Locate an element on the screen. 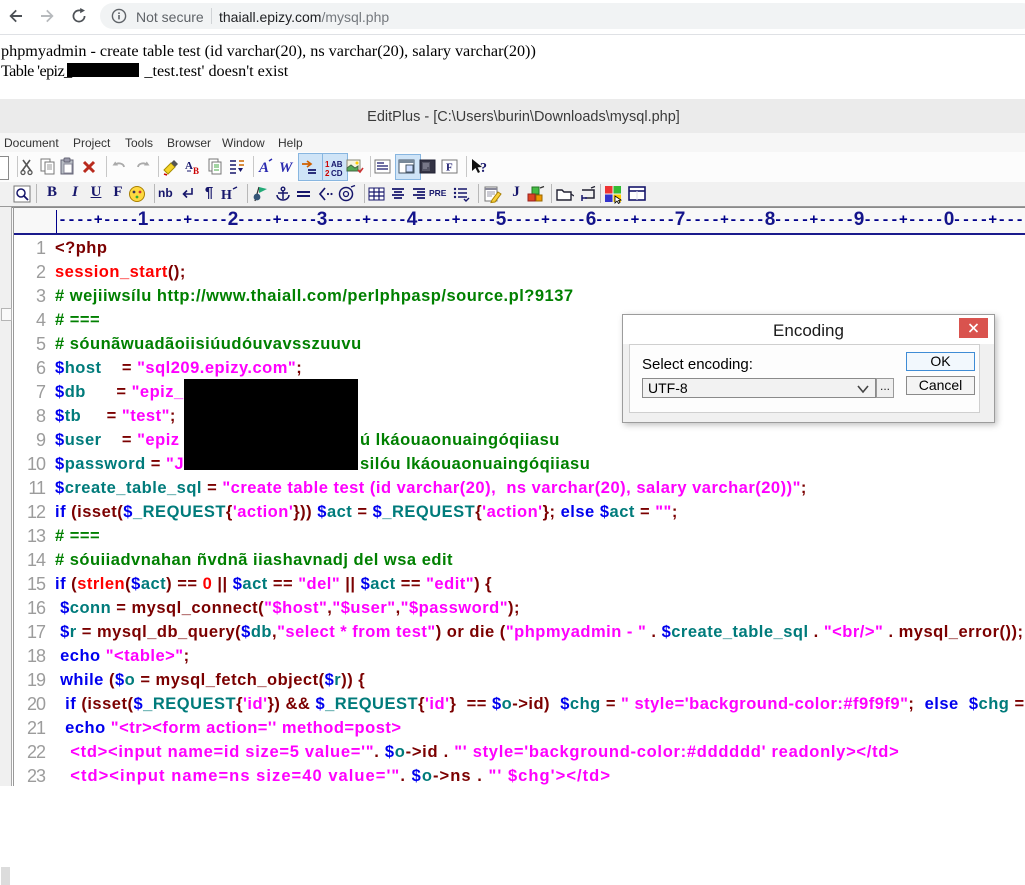 This screenshot has width=1025, height=885. svg-text: H is located at coordinates (226, 195).